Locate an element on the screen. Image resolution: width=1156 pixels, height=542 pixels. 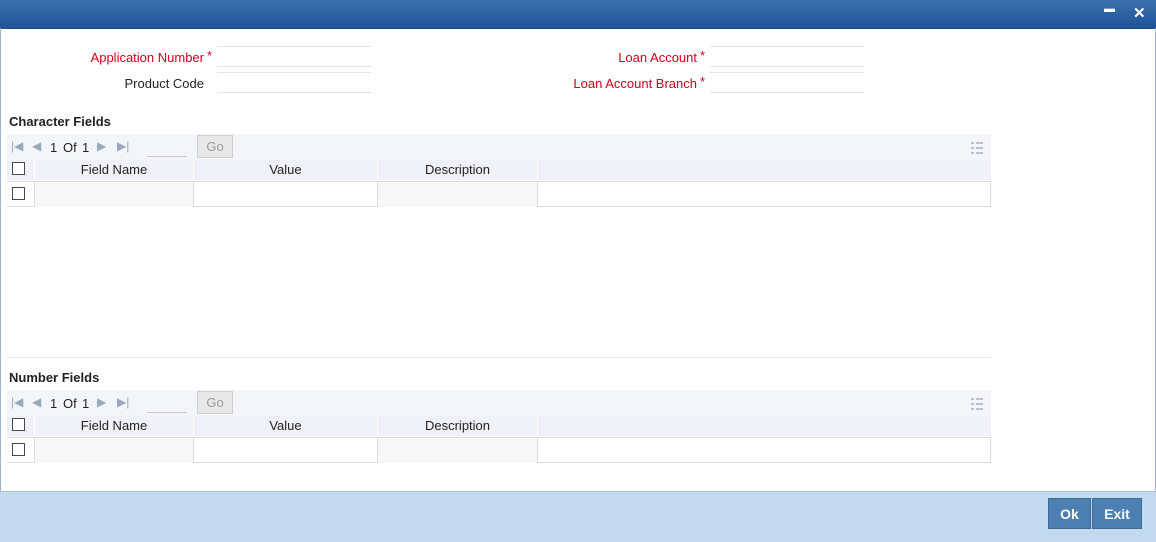
application-number-input is located at coordinates (294, 56).